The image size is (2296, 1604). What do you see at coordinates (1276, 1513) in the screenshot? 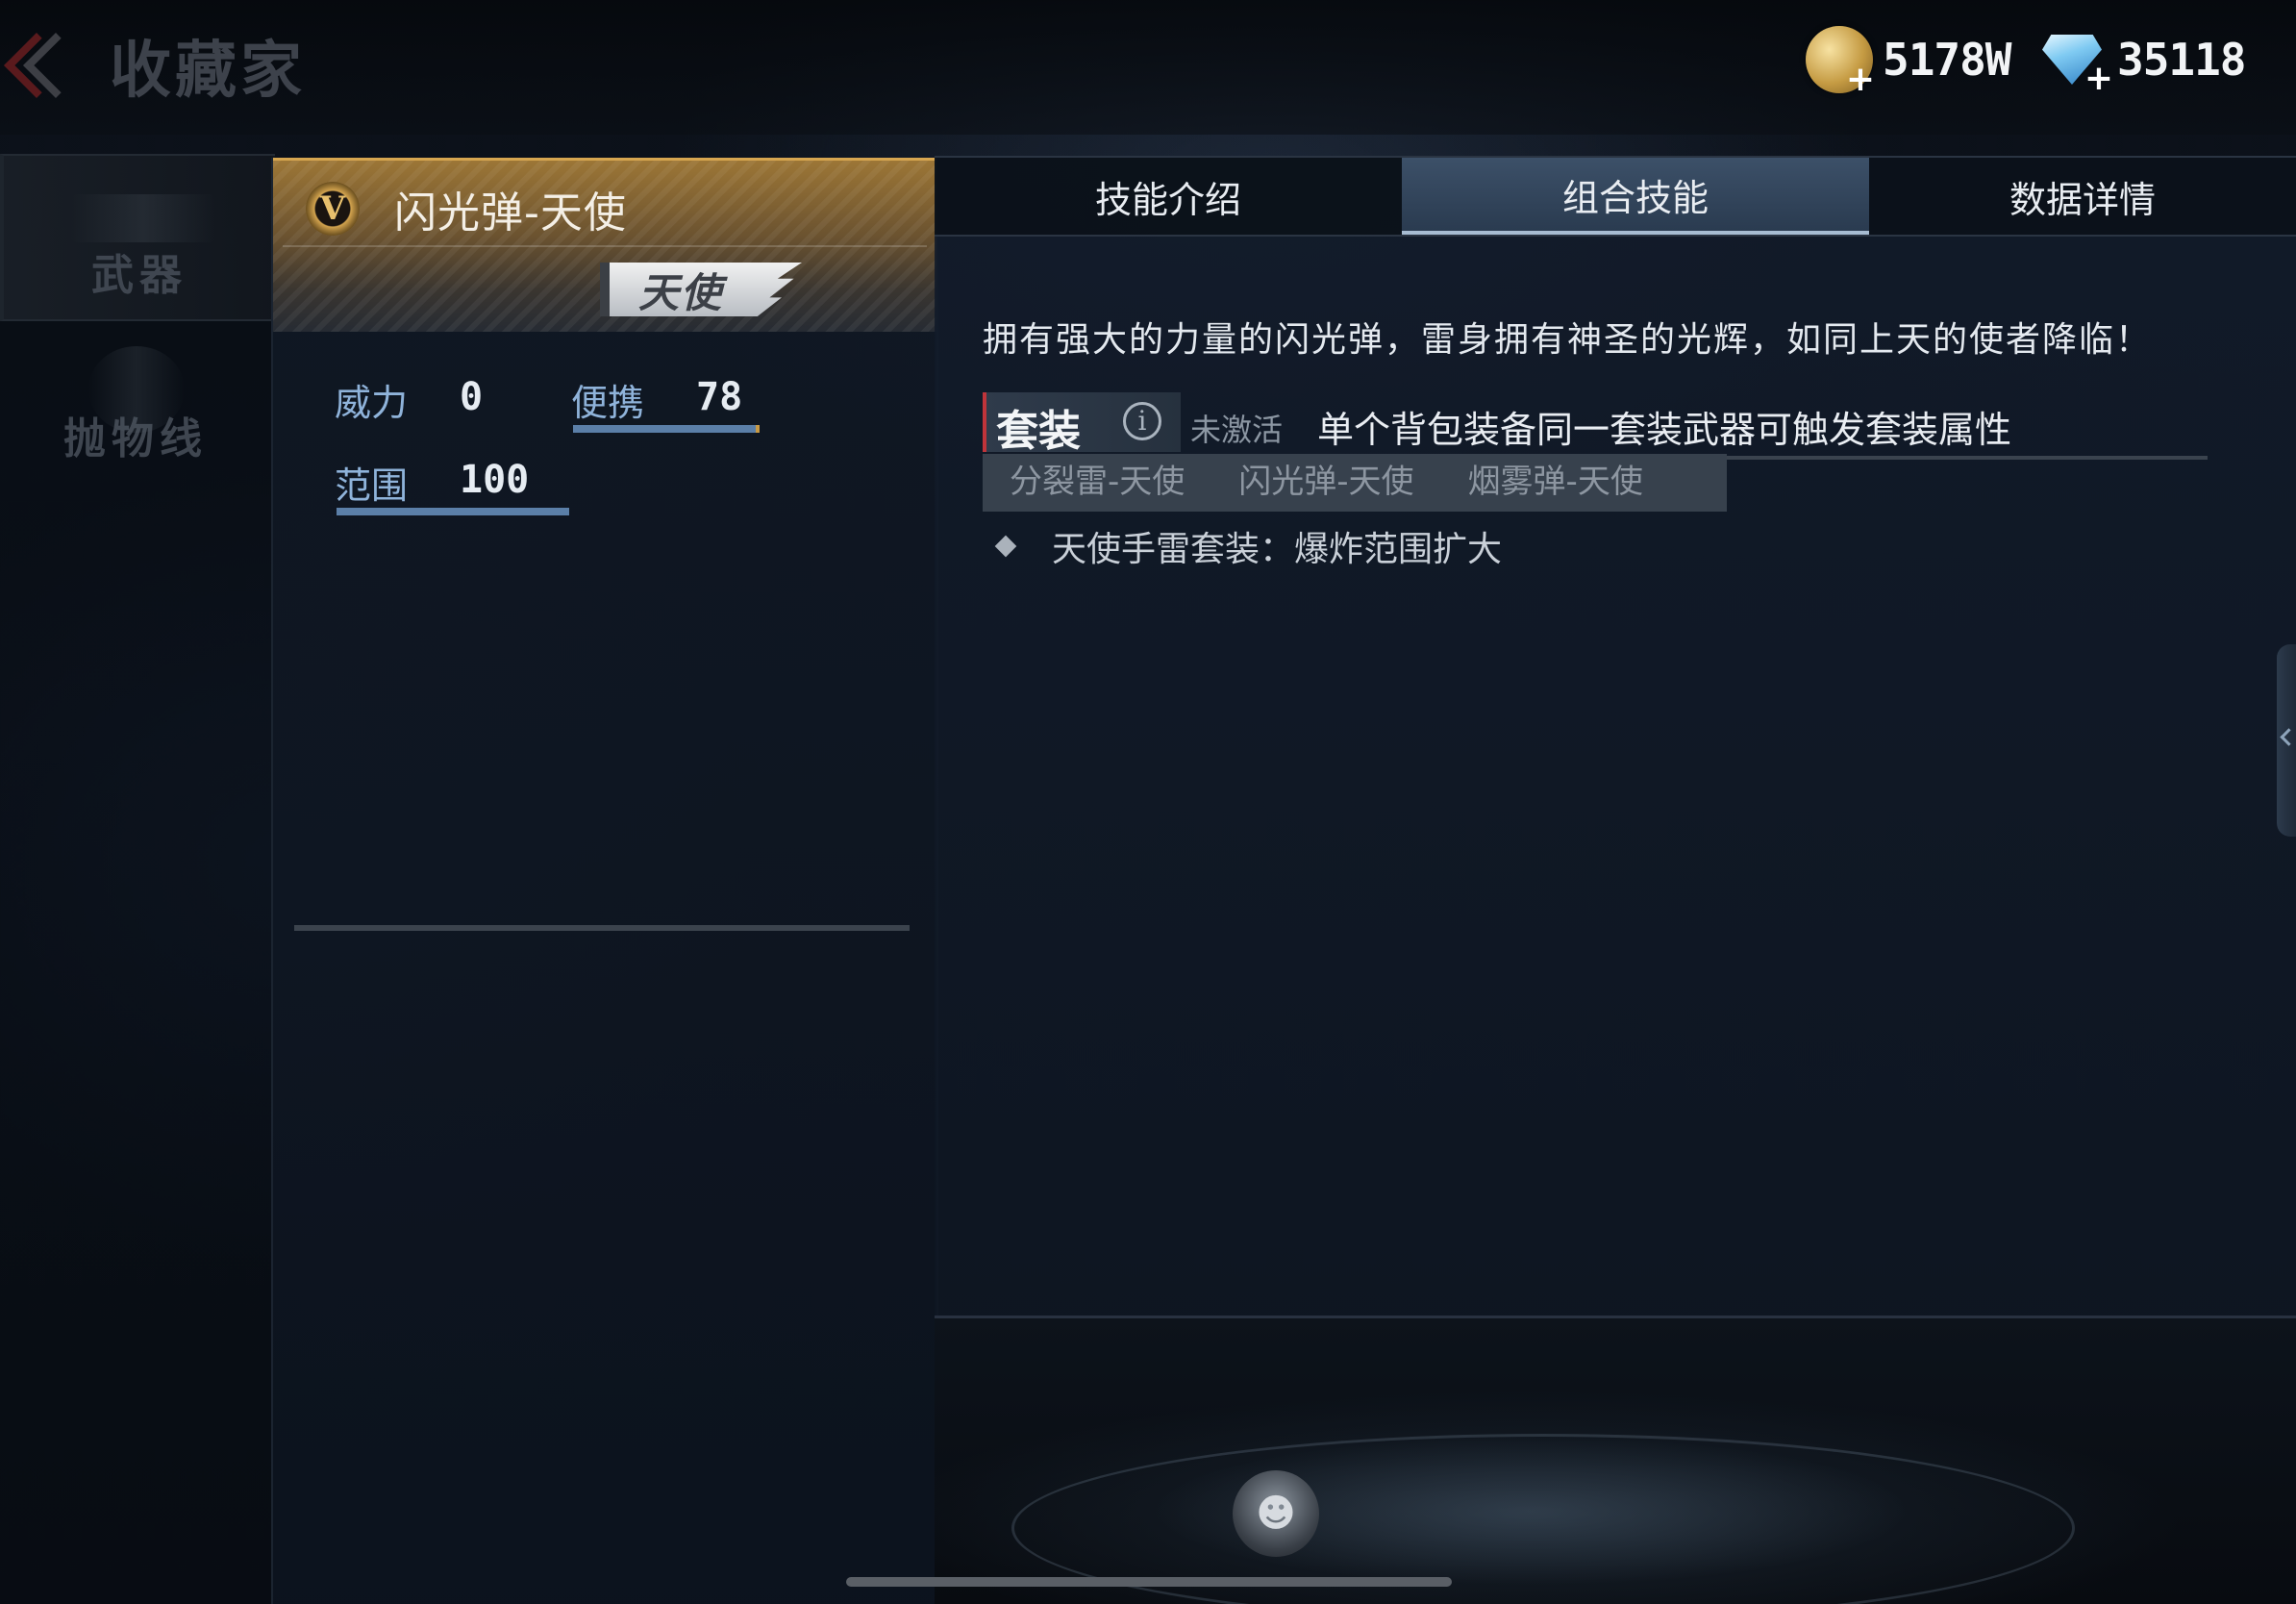
I see `gorilla-emblem-icon: ☻` at bounding box center [1276, 1513].